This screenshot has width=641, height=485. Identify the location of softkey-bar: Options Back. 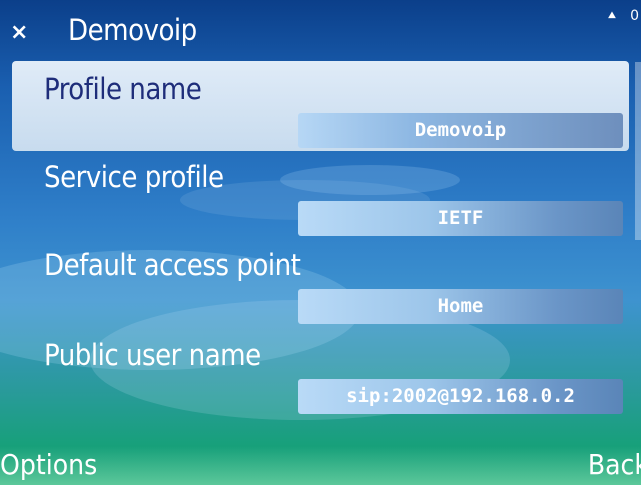
(320, 461).